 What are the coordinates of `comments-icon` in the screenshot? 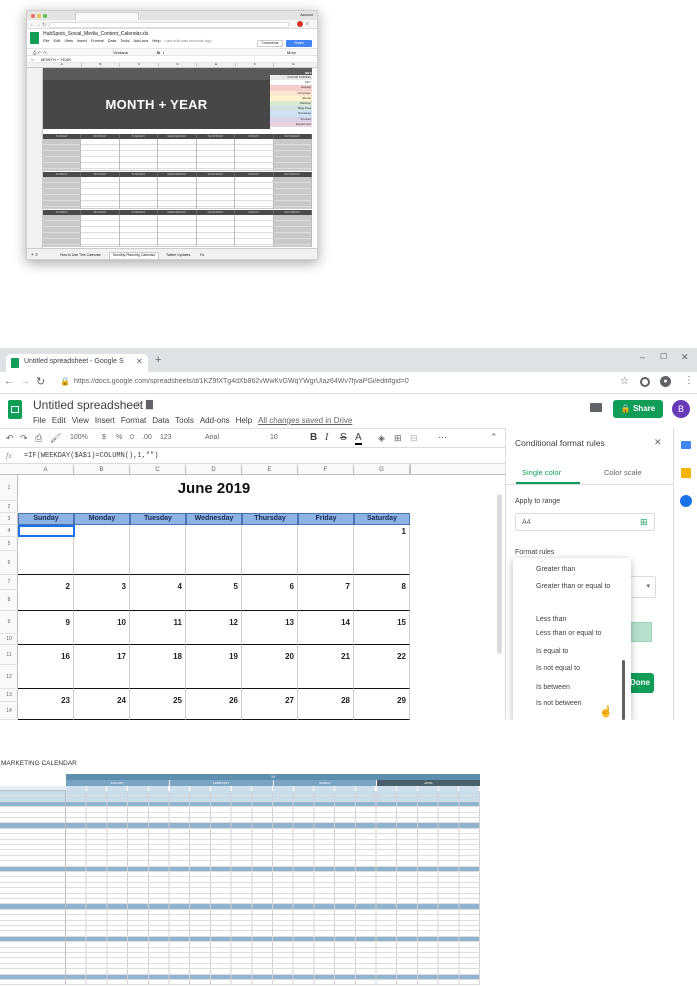 It's located at (596, 407).